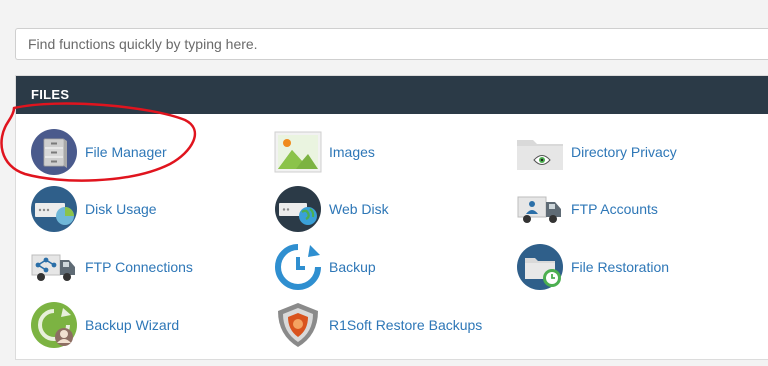 The height and width of the screenshot is (366, 768). What do you see at coordinates (392, 95) in the screenshot?
I see `files-panel-header: FILES` at bounding box center [392, 95].